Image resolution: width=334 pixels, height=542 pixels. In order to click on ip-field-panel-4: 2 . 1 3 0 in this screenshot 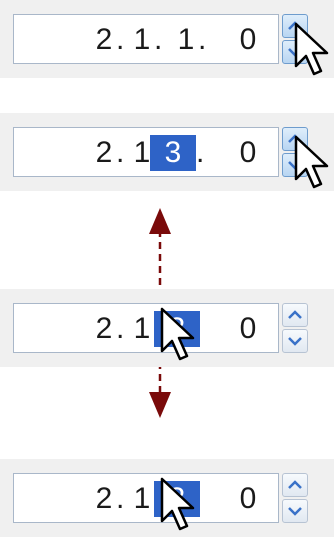, I will do `click(167, 498)`.